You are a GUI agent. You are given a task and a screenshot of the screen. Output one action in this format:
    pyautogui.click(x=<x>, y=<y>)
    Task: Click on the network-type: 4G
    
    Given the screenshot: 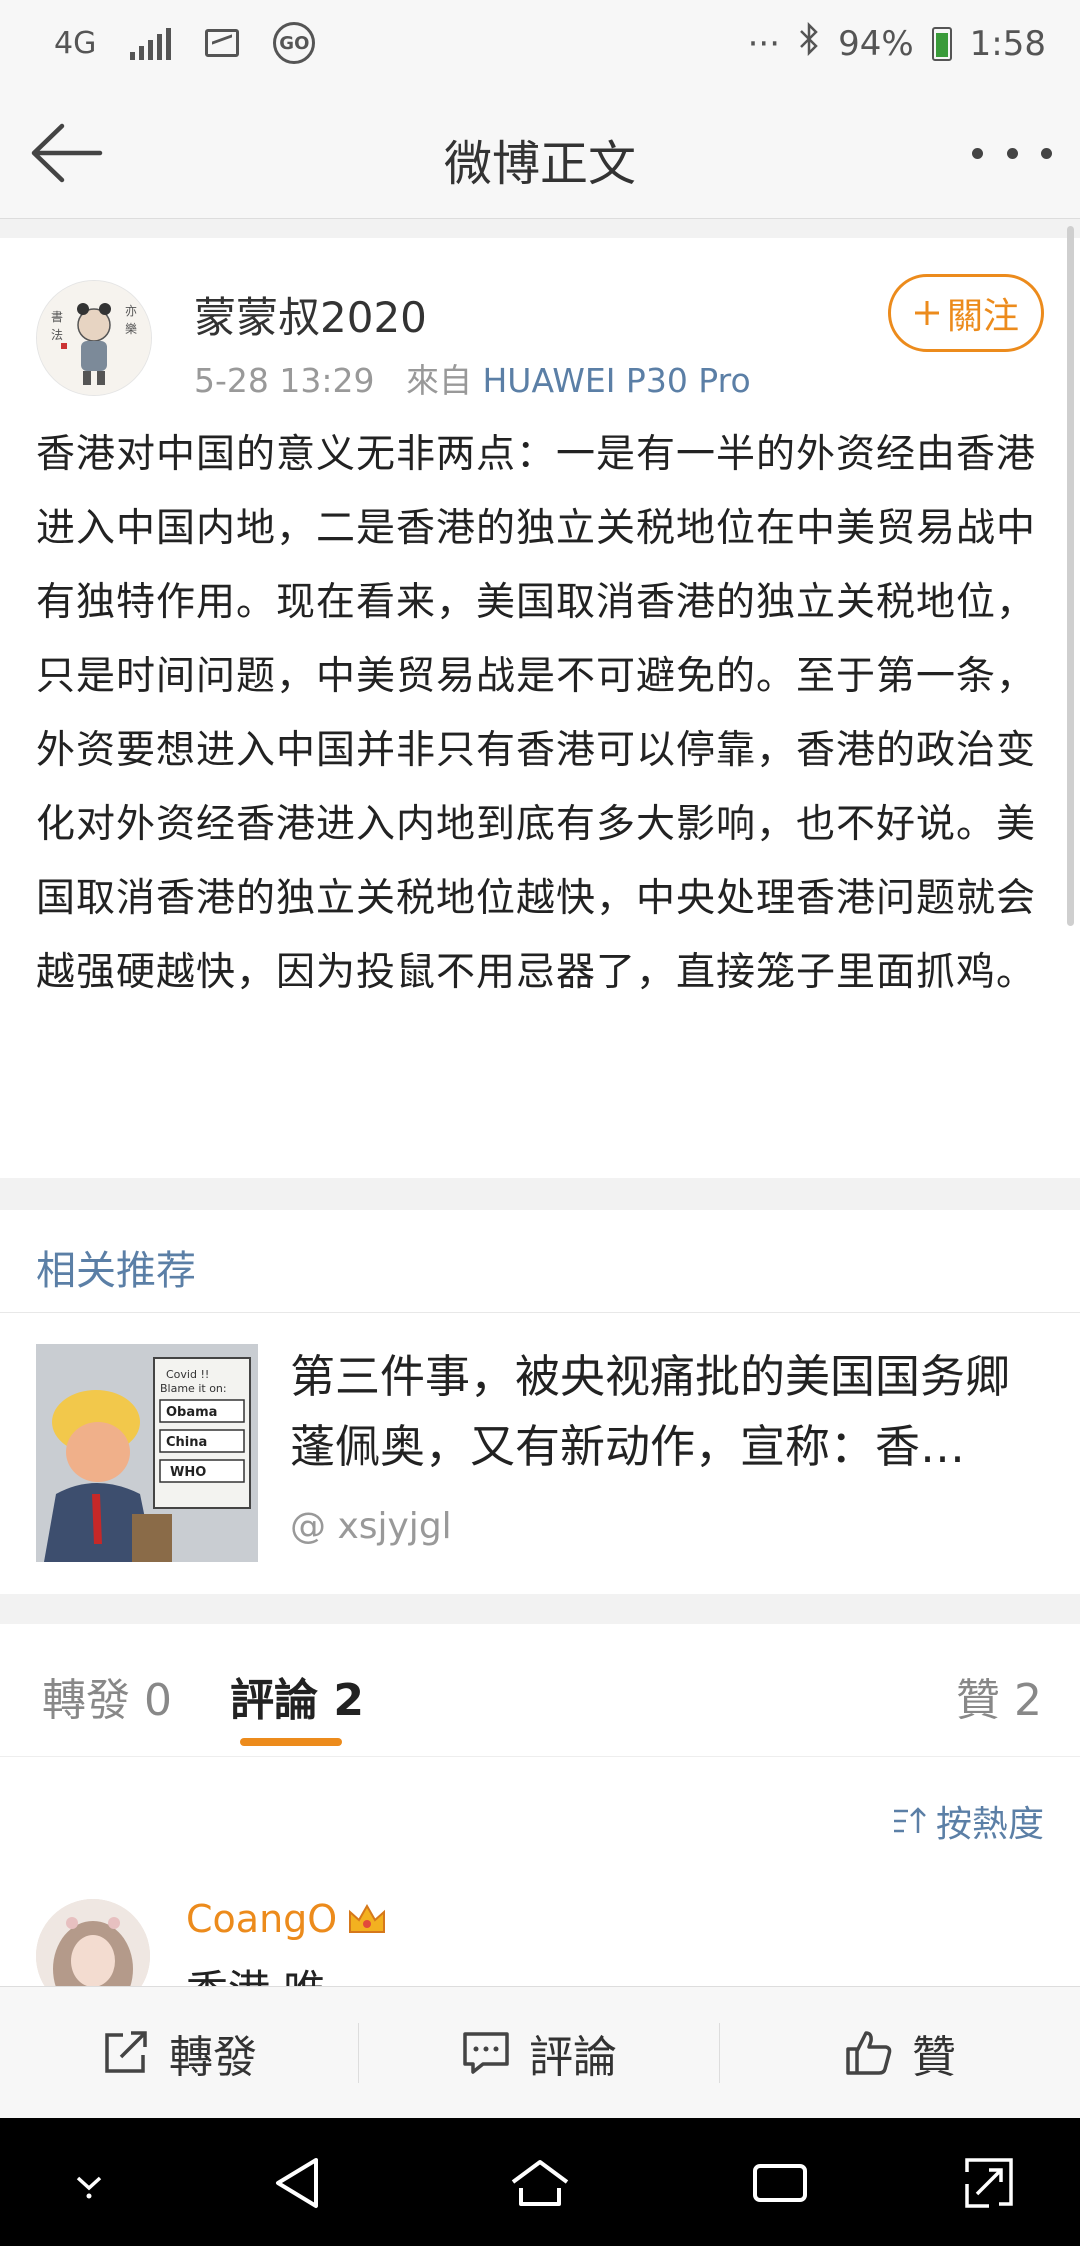 What is the action you would take?
    pyautogui.click(x=75, y=43)
    